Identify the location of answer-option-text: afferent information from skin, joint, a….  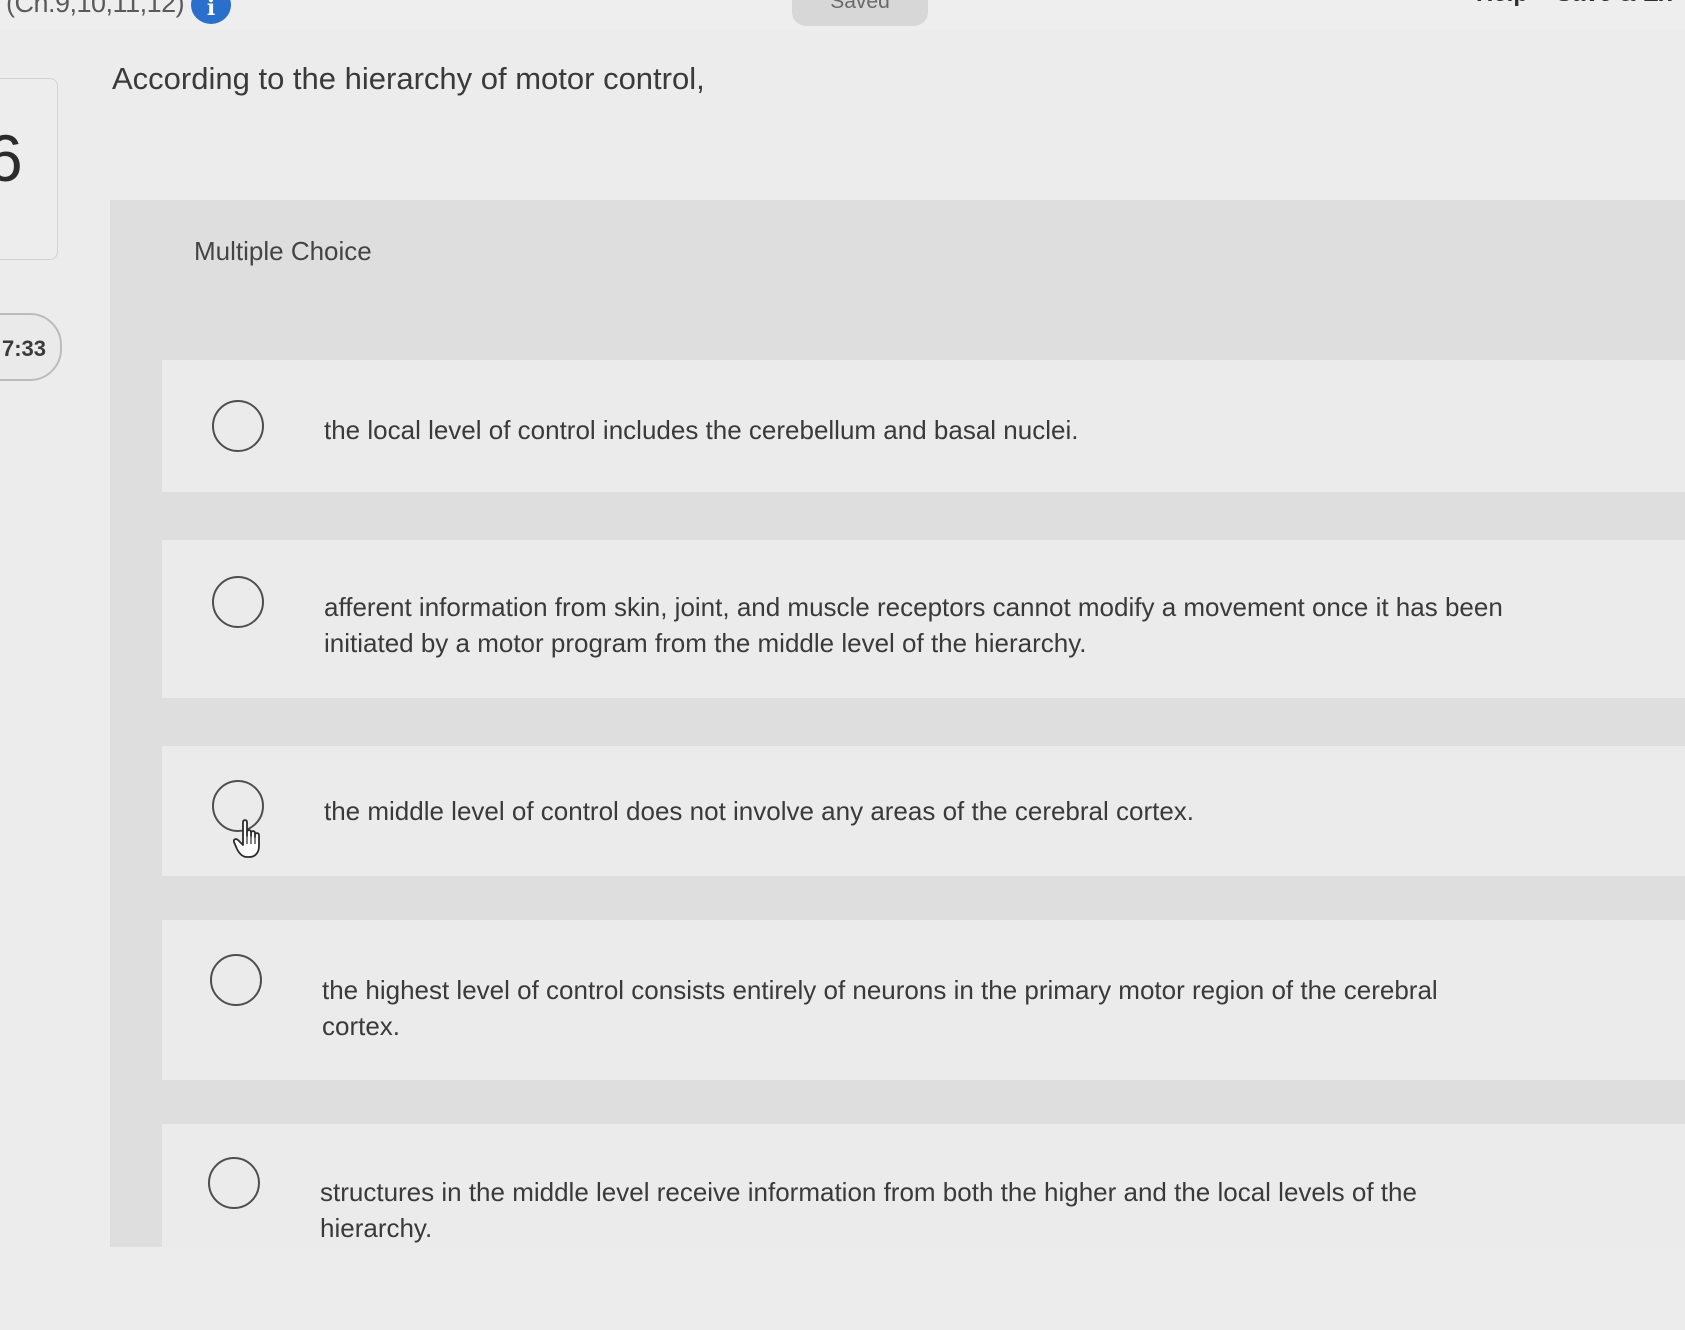
(913, 625).